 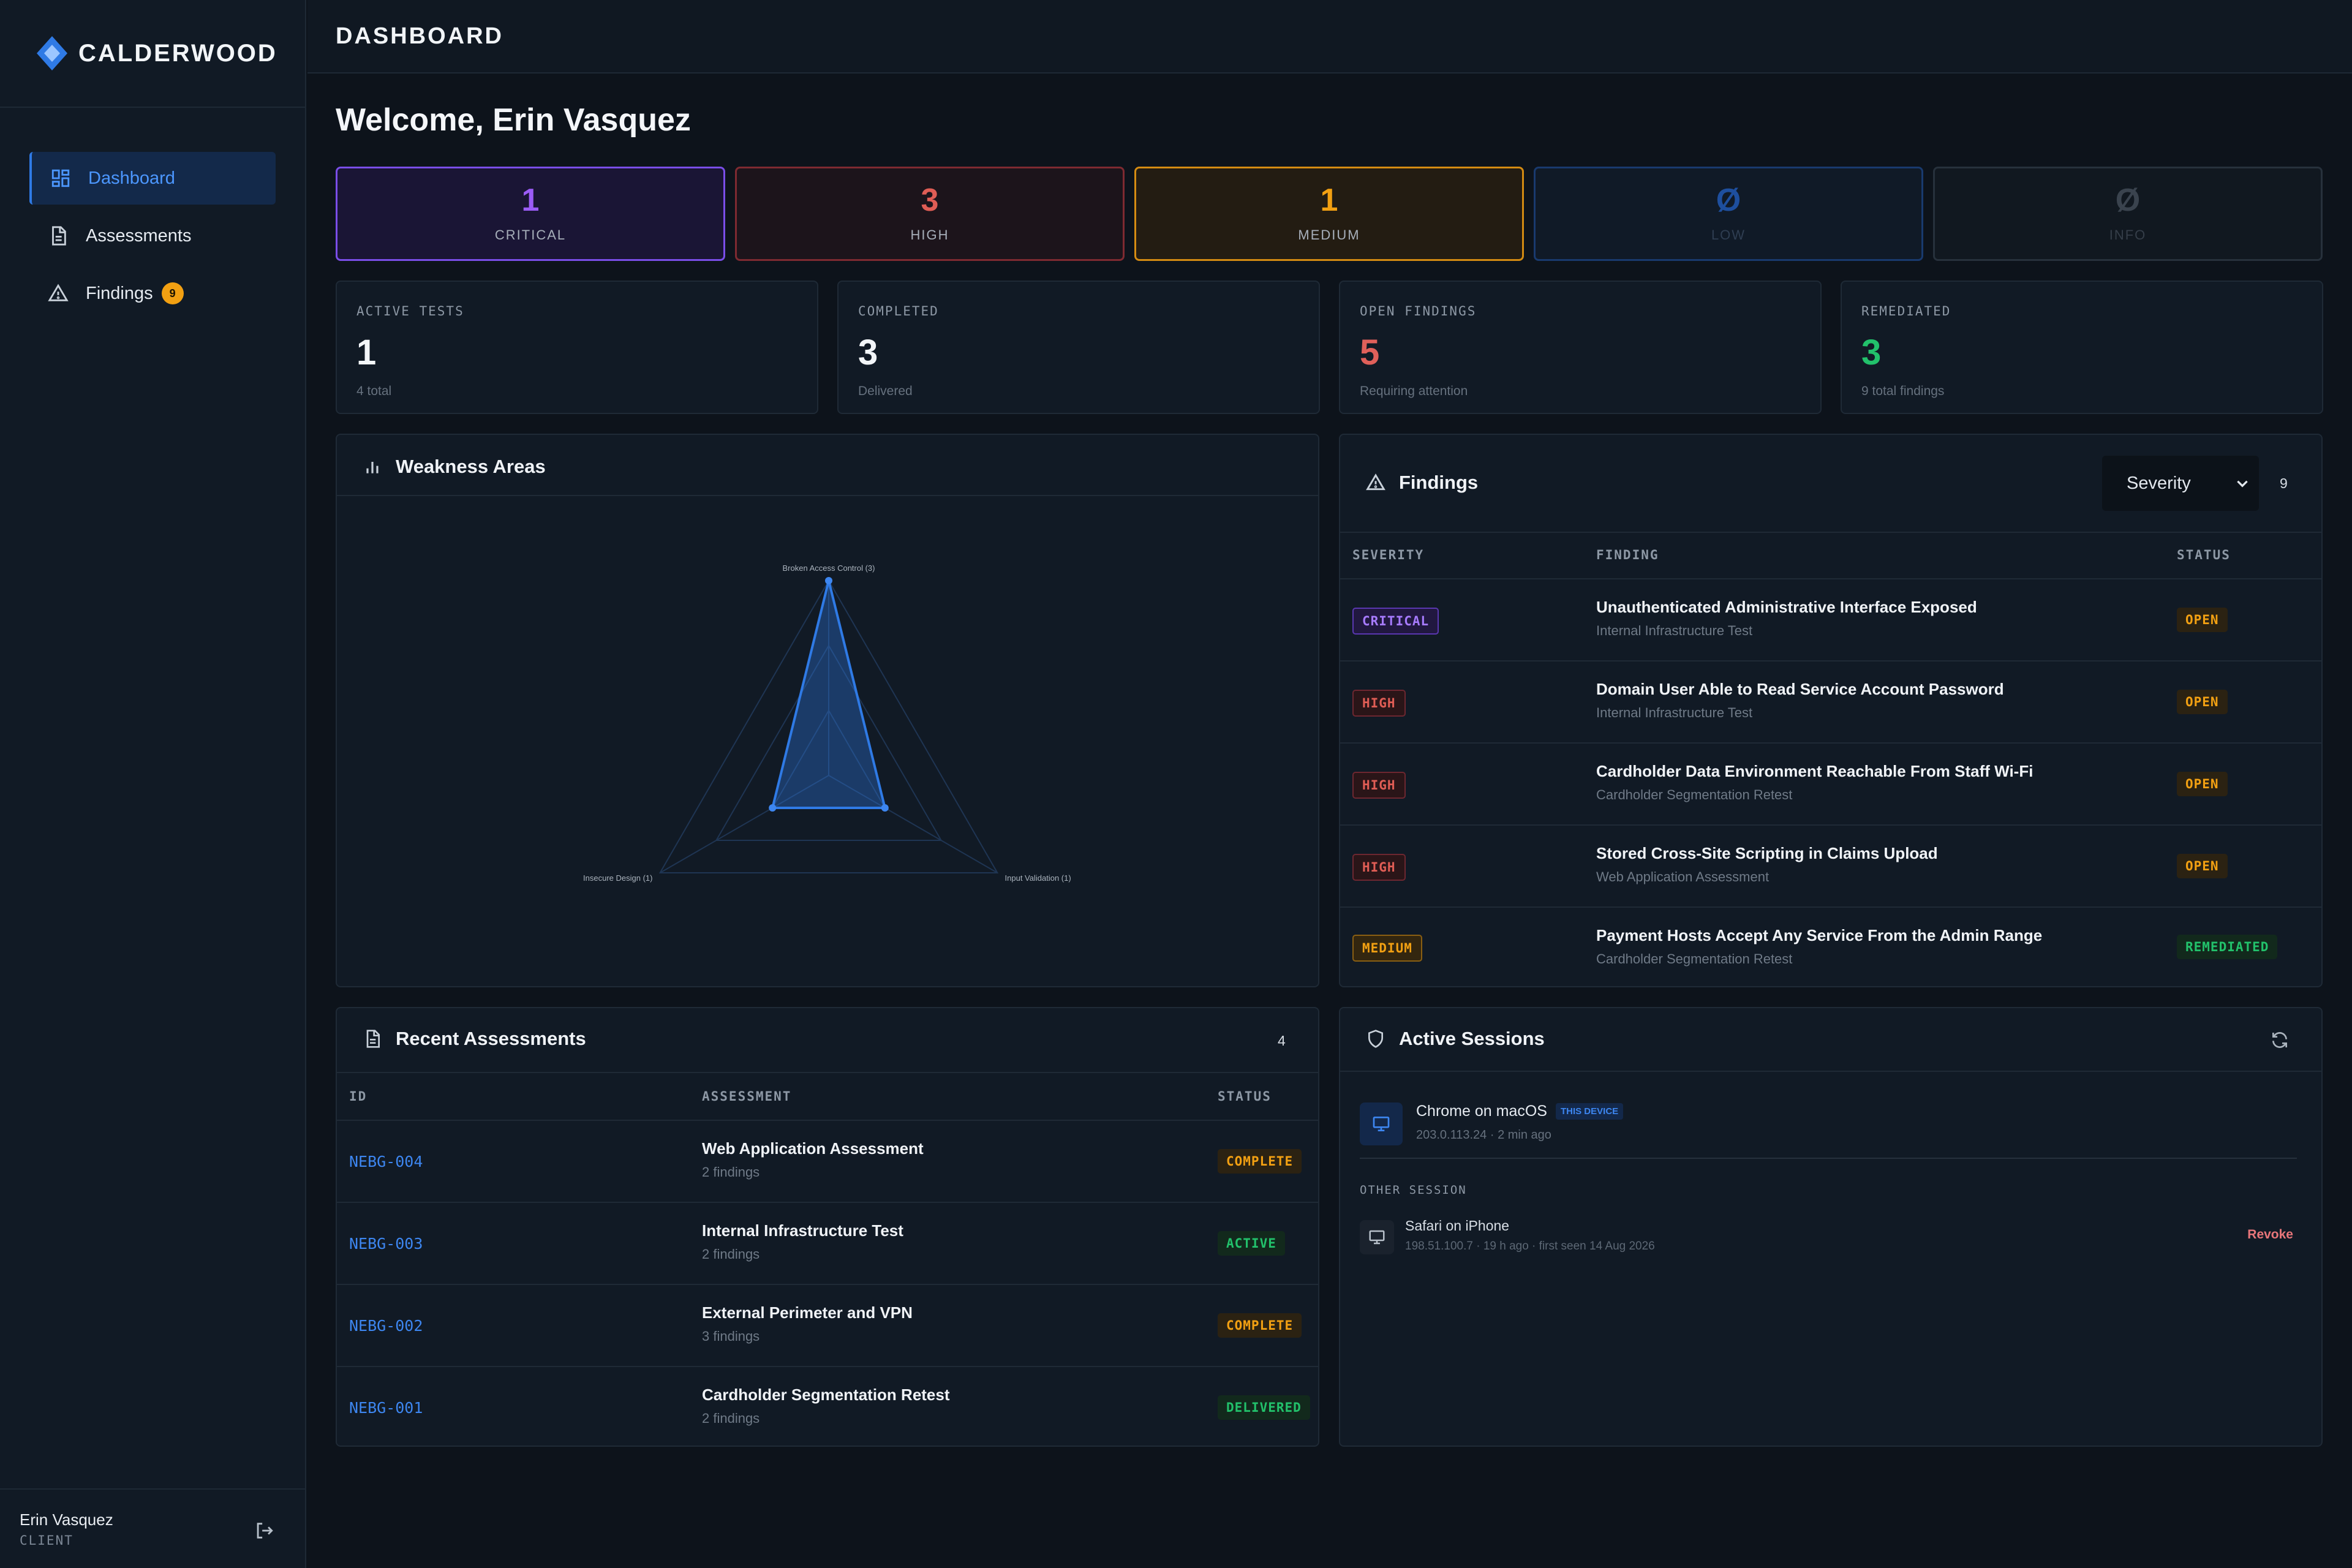 What do you see at coordinates (264, 1531) in the screenshot?
I see `logout-icon` at bounding box center [264, 1531].